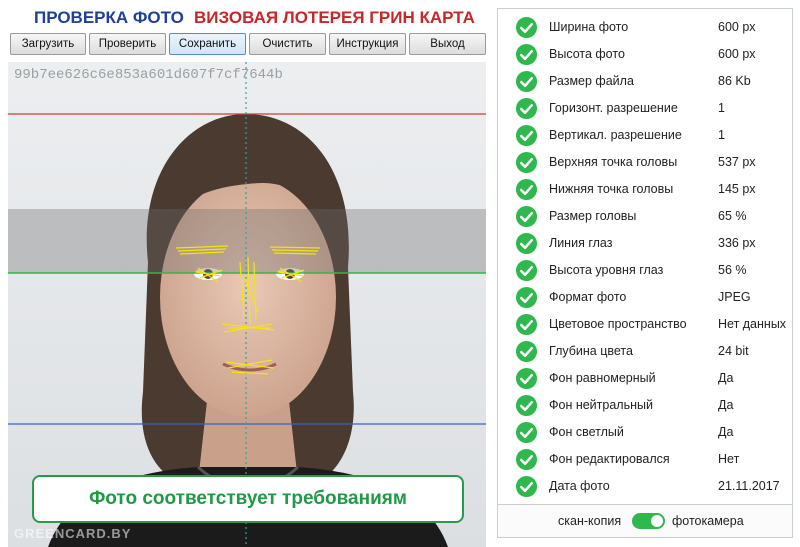  What do you see at coordinates (587, 54) in the screenshot?
I see `check-label: Высота фото` at bounding box center [587, 54].